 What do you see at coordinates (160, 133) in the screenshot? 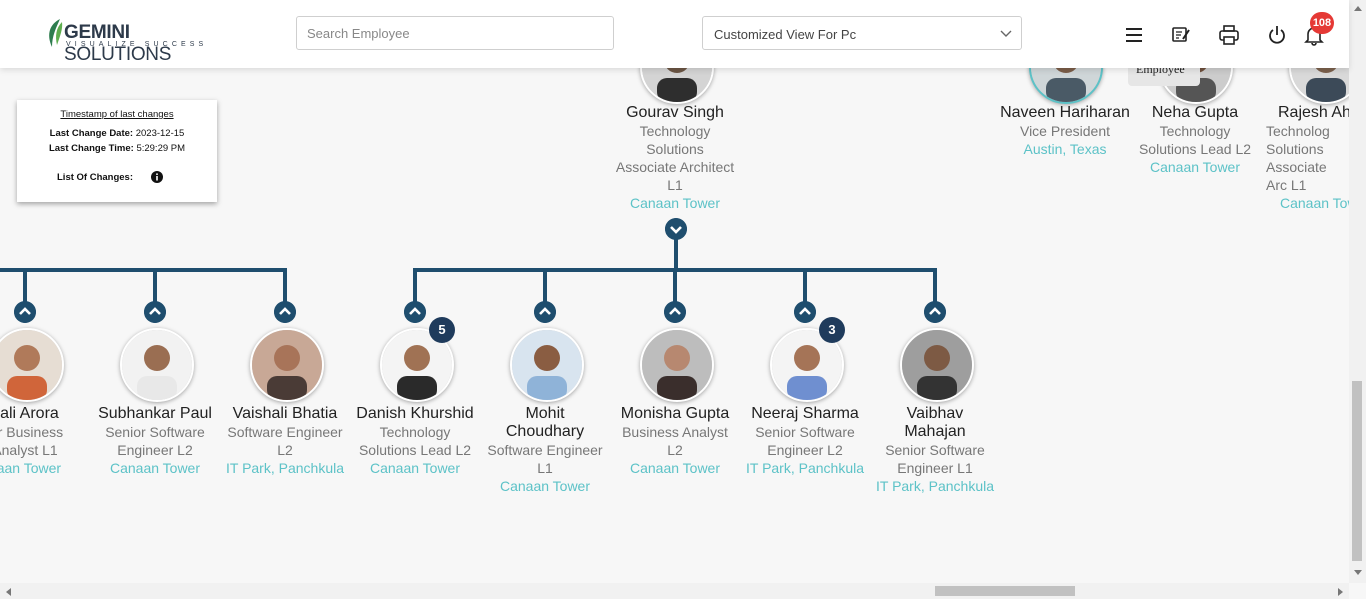
I see `last-change-date-value: 2023-12-15` at bounding box center [160, 133].